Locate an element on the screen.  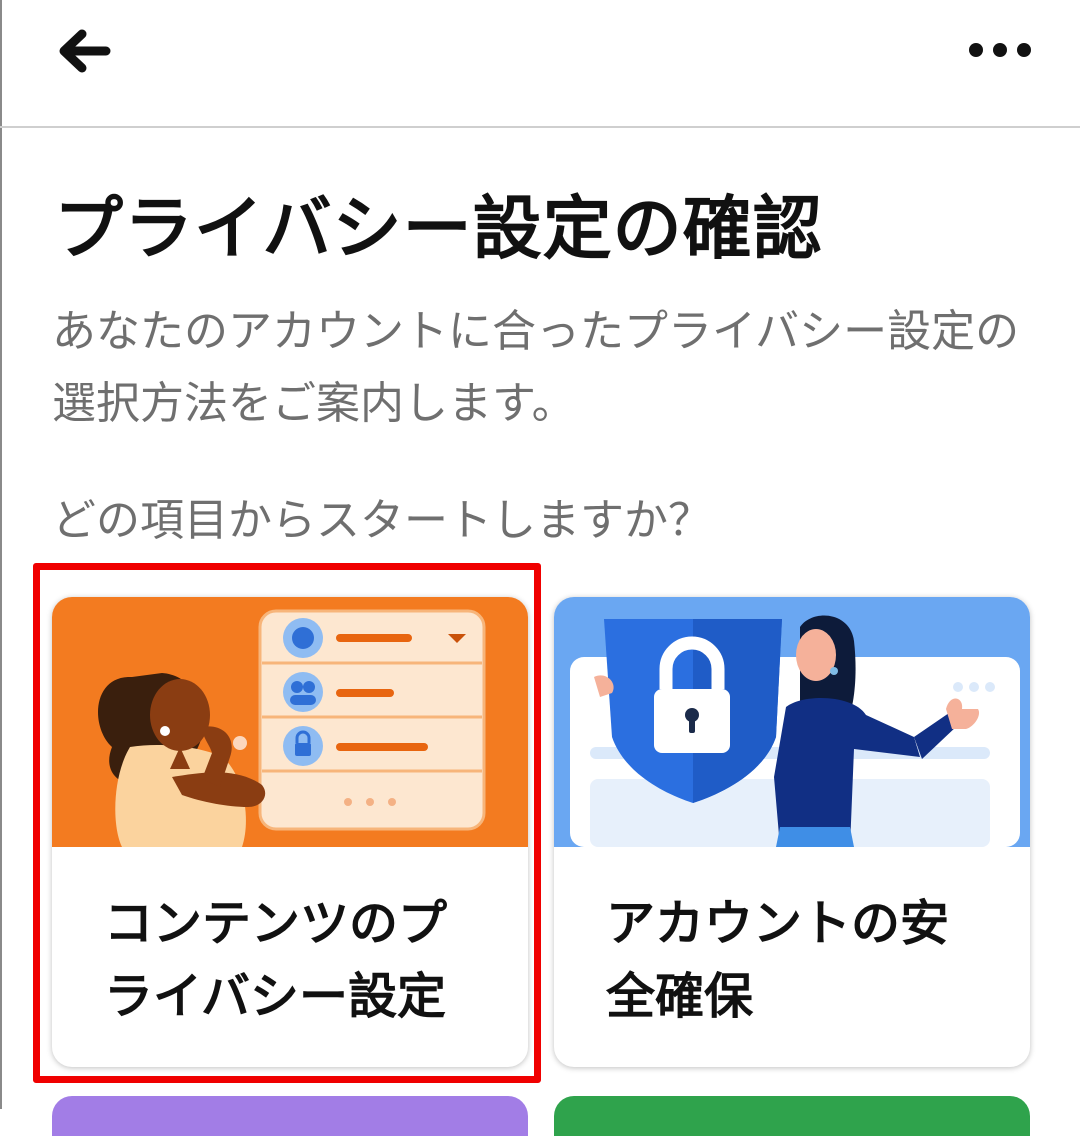
page-title: プライバシー設定の確認 is located at coordinates (438, 229).